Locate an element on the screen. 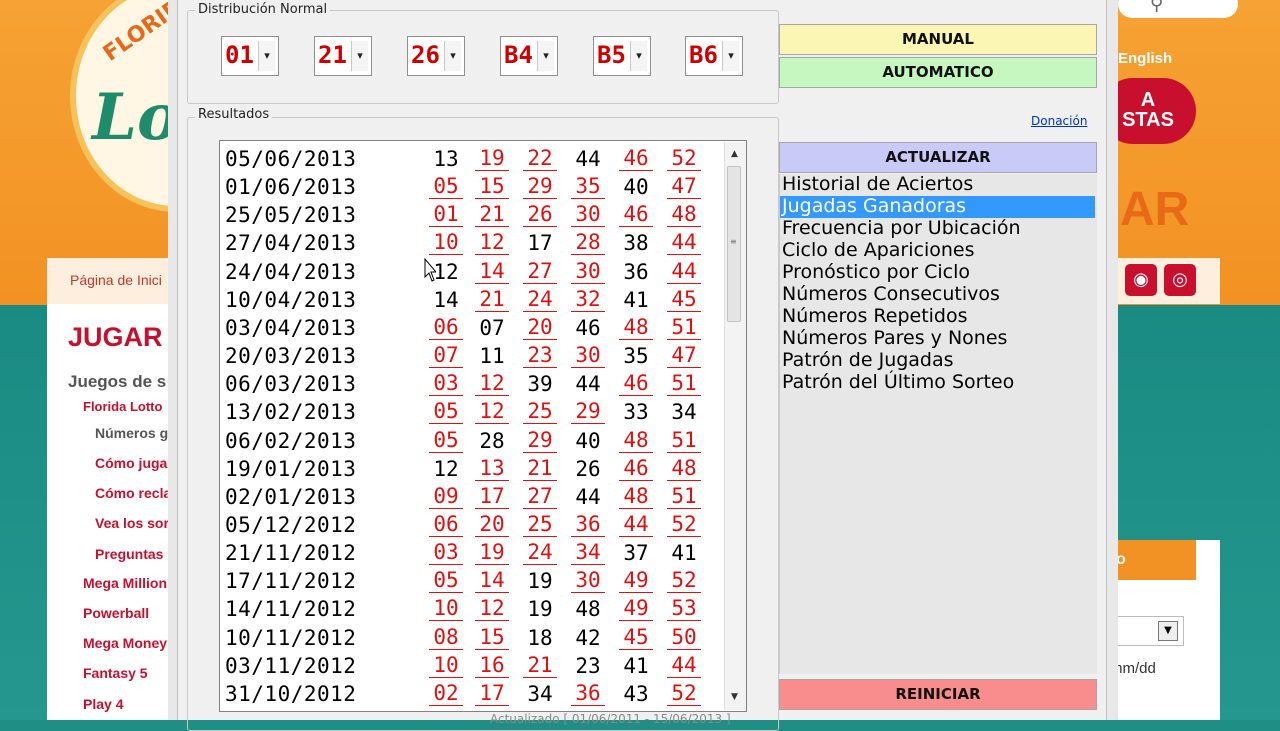  result-number-hit: 01 is located at coordinates (446, 215).